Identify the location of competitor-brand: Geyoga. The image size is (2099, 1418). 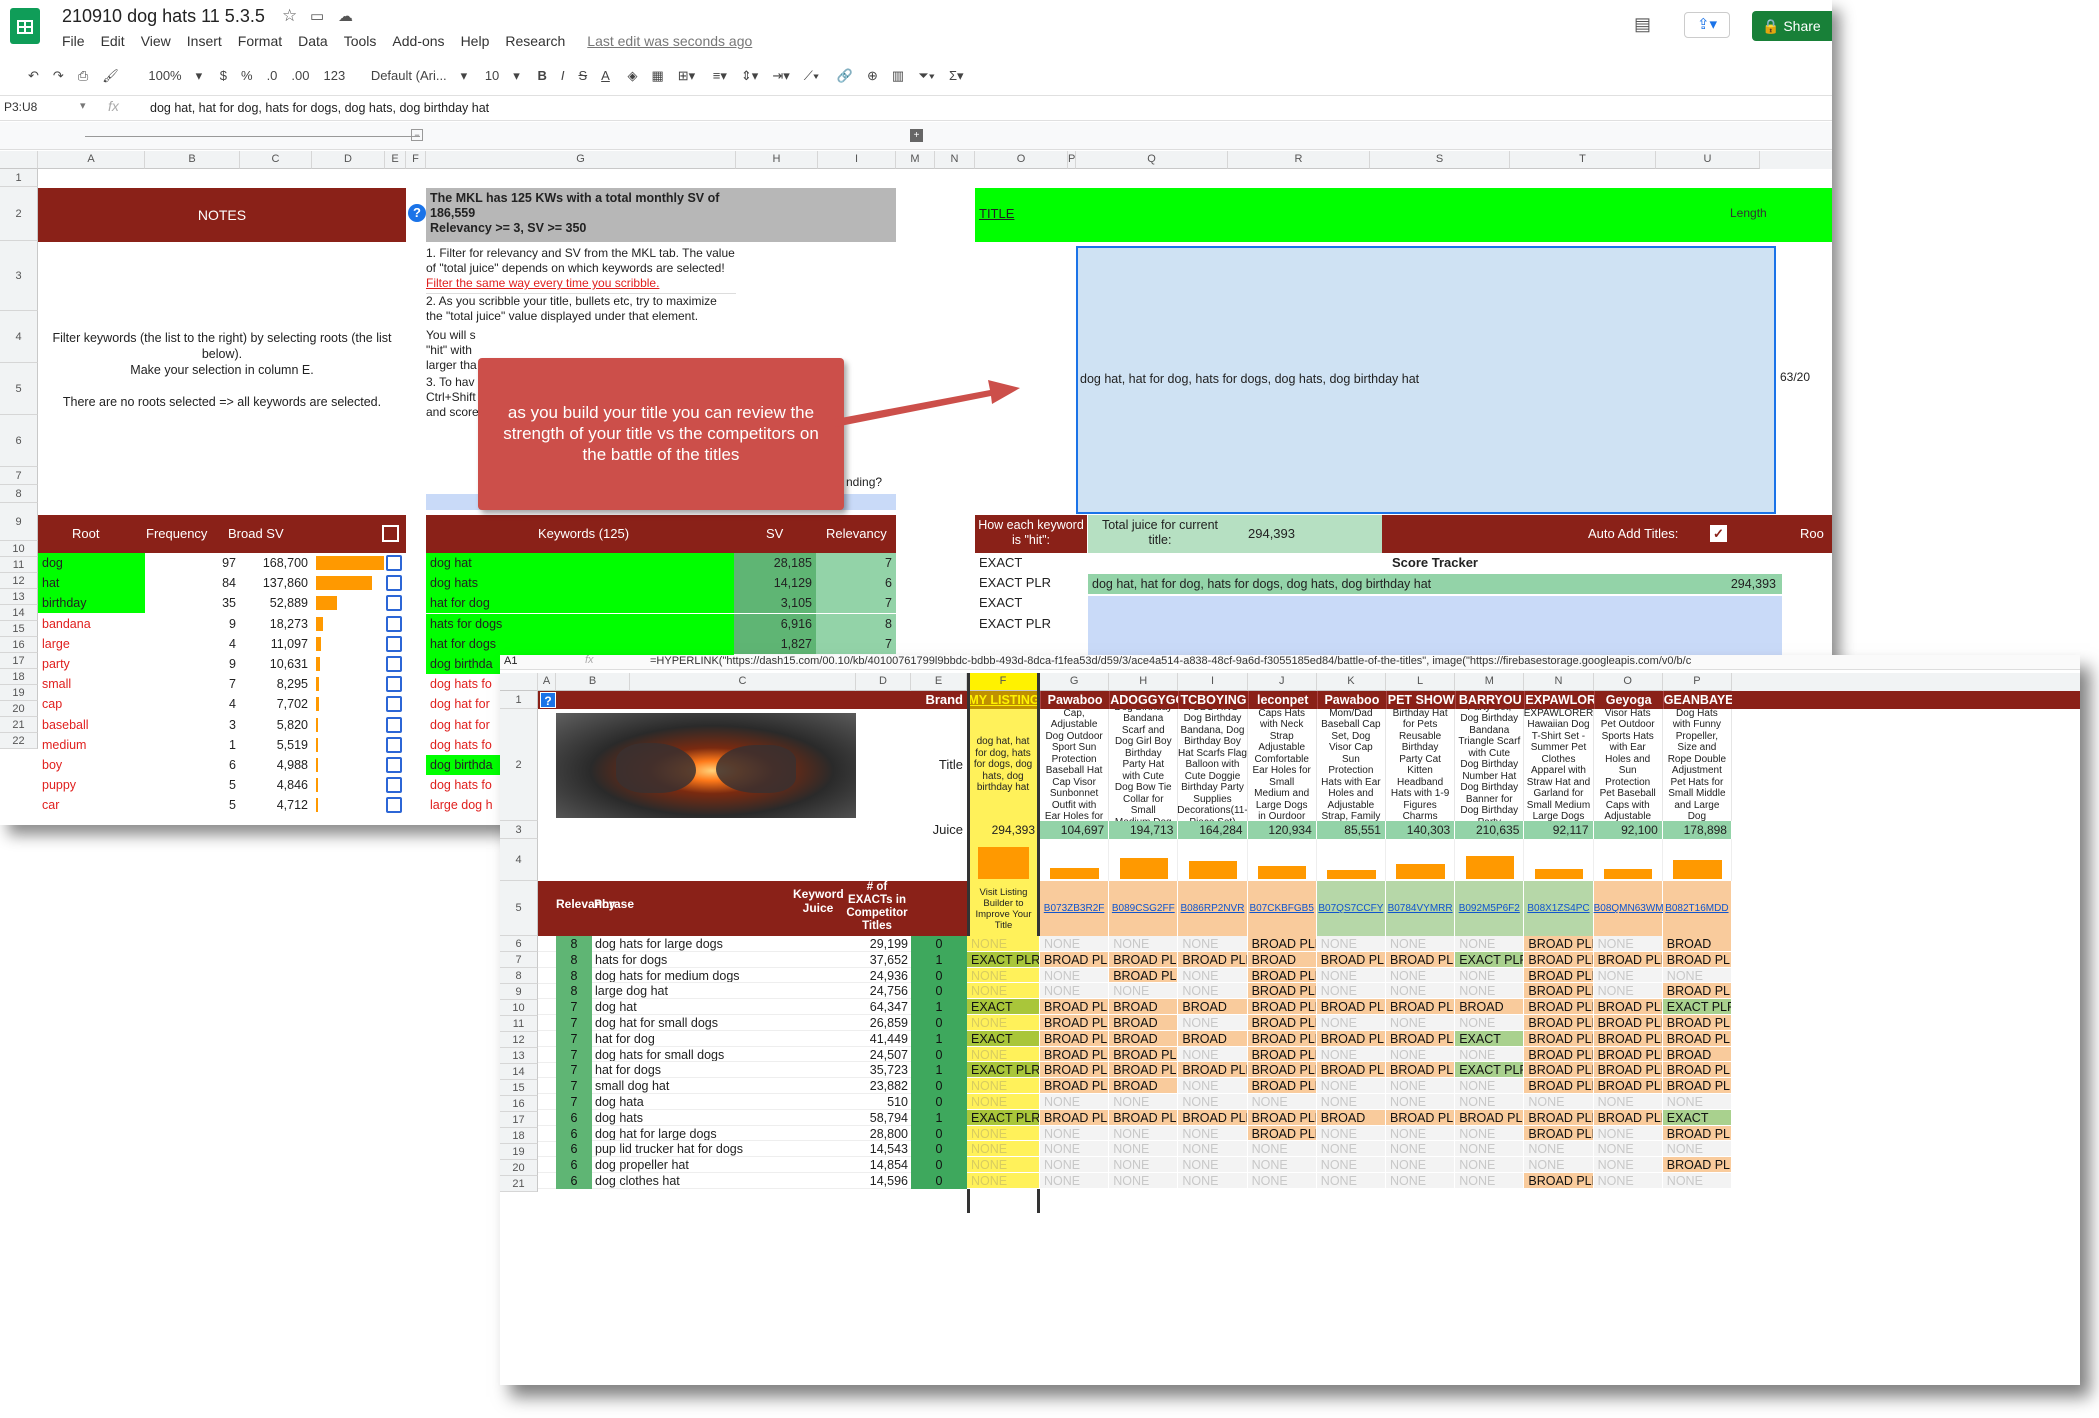
(1628, 700).